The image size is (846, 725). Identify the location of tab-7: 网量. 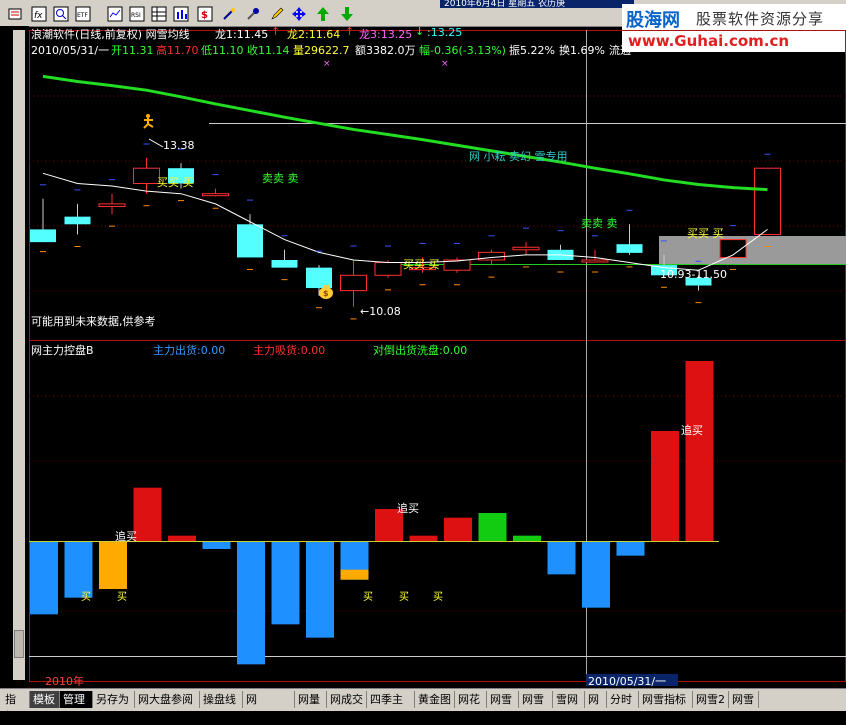
(311, 699).